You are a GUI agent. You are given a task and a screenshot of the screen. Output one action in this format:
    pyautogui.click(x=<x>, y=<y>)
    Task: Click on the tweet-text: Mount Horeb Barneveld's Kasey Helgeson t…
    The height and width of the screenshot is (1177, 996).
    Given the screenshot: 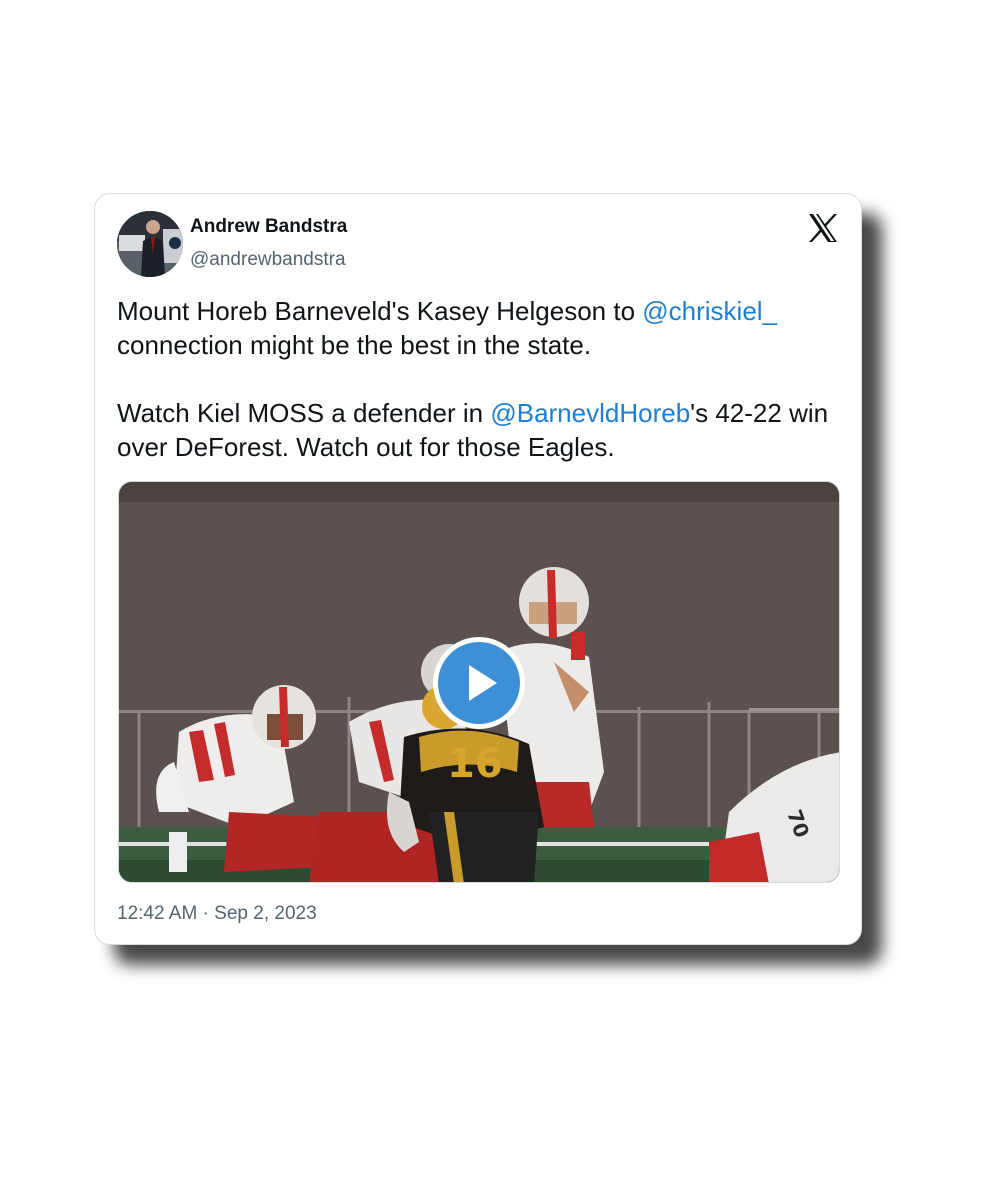 What is the action you would take?
    pyautogui.click(x=482, y=379)
    